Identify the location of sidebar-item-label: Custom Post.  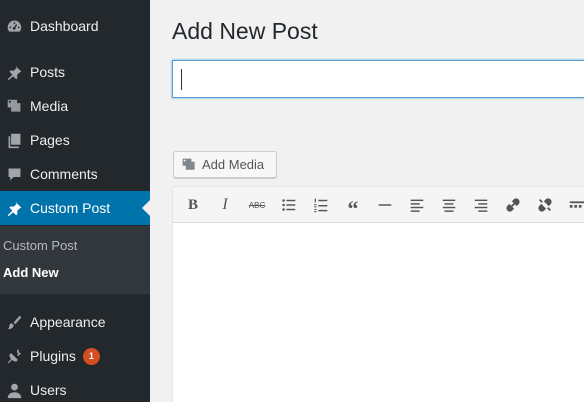
(70, 208).